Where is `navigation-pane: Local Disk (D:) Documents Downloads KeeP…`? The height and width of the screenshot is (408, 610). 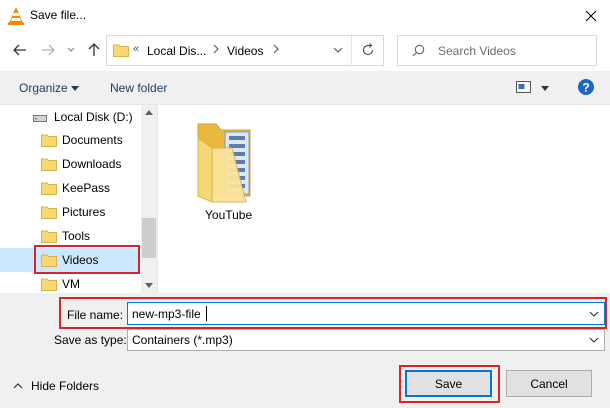 navigation-pane: Local Disk (D:) Documents Downloads KeeP… is located at coordinates (78, 199).